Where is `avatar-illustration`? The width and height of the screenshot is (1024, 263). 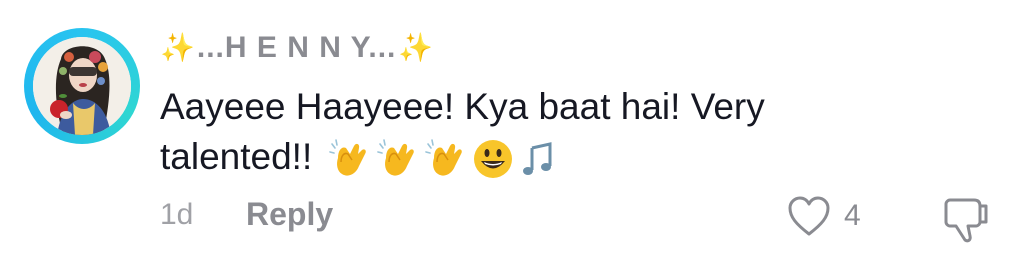 avatar-illustration is located at coordinates (82, 86).